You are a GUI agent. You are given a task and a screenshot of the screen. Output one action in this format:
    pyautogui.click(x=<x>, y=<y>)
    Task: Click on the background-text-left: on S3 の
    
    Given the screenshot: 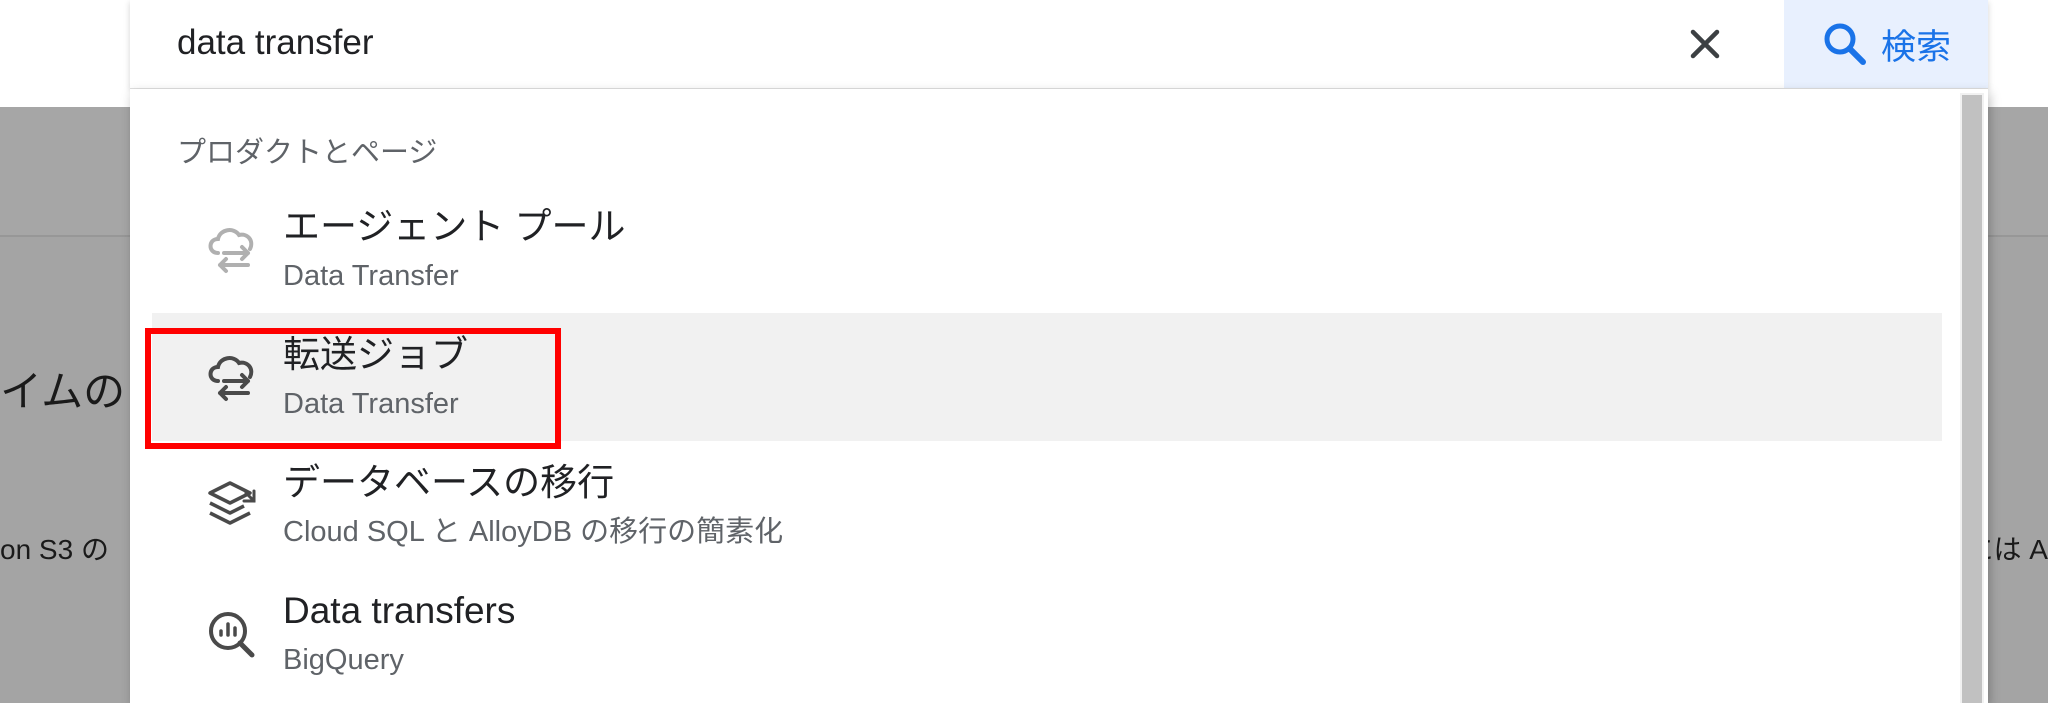 What is the action you would take?
    pyautogui.click(x=54, y=549)
    